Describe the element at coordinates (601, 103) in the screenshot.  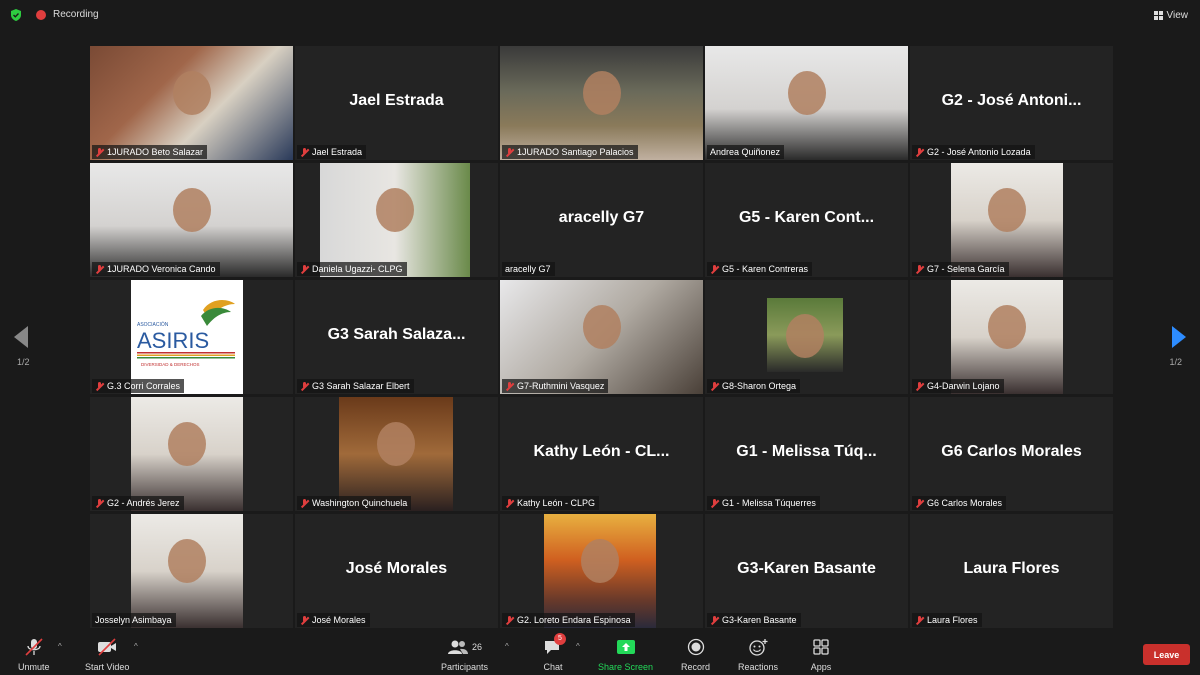
I see `participant-tile: 1JURADO Santiago Palacios` at that location.